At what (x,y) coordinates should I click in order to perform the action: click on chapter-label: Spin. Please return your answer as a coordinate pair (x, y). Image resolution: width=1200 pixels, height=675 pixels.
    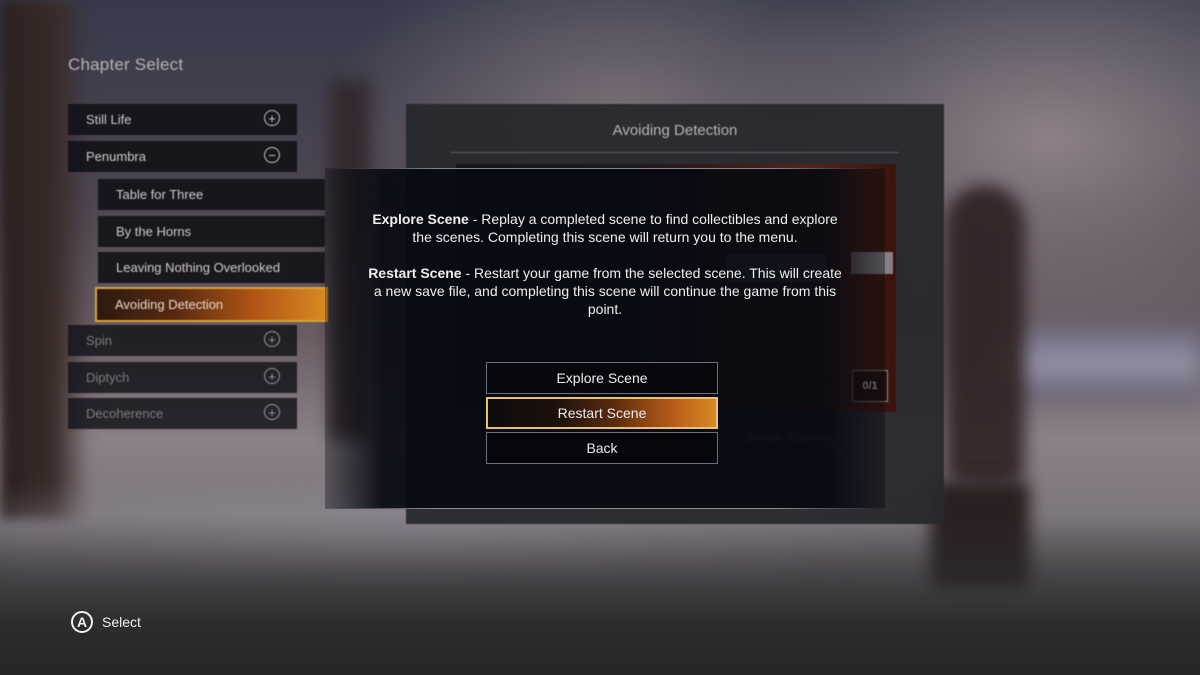
    Looking at the image, I should click on (99, 340).